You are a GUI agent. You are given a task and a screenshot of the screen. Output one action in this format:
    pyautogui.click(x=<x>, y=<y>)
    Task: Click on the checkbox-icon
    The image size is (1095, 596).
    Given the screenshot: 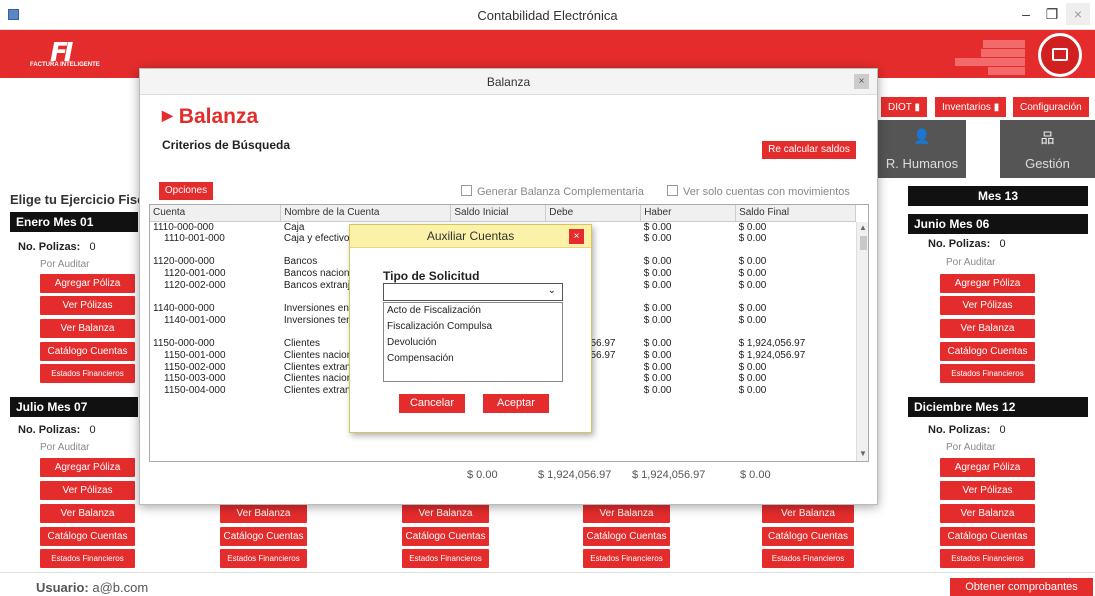 What is the action you would take?
    pyautogui.click(x=672, y=190)
    